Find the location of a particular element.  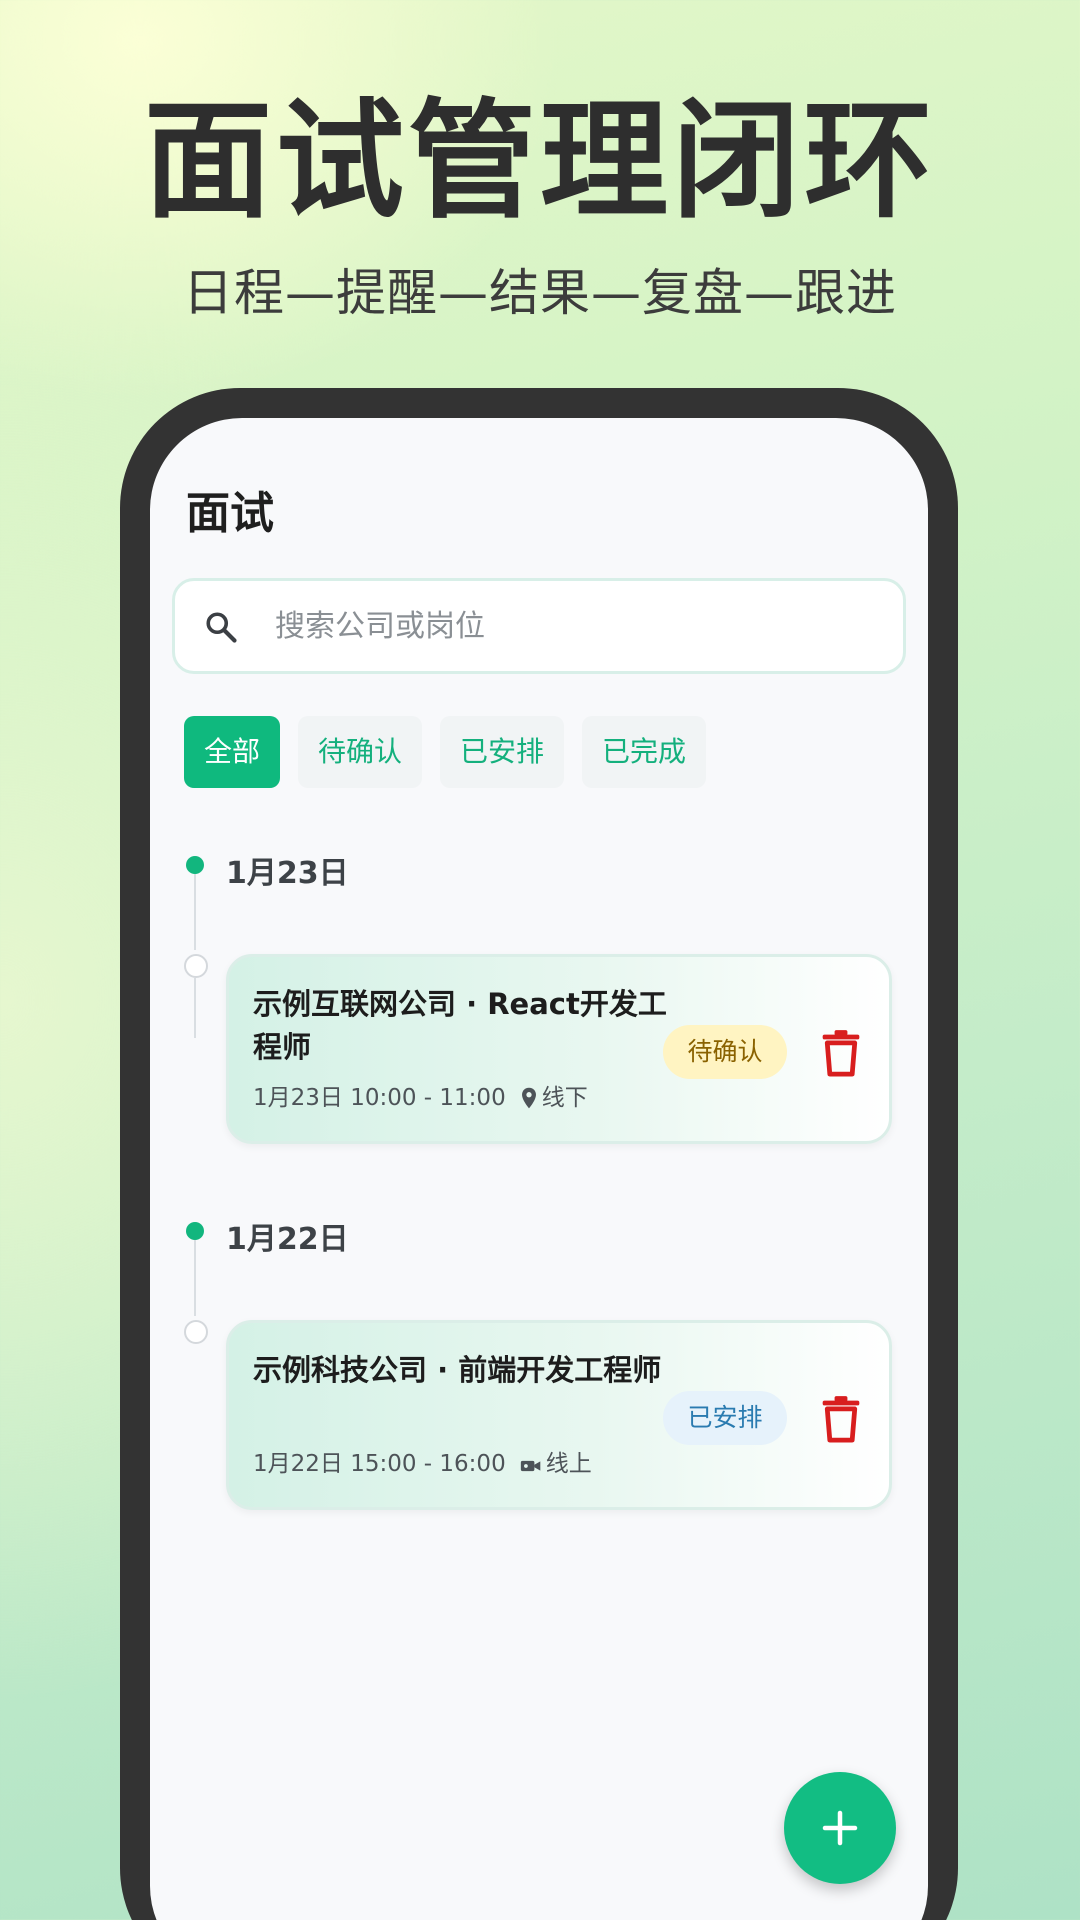

filter-chip-label: 全部 is located at coordinates (231, 751).